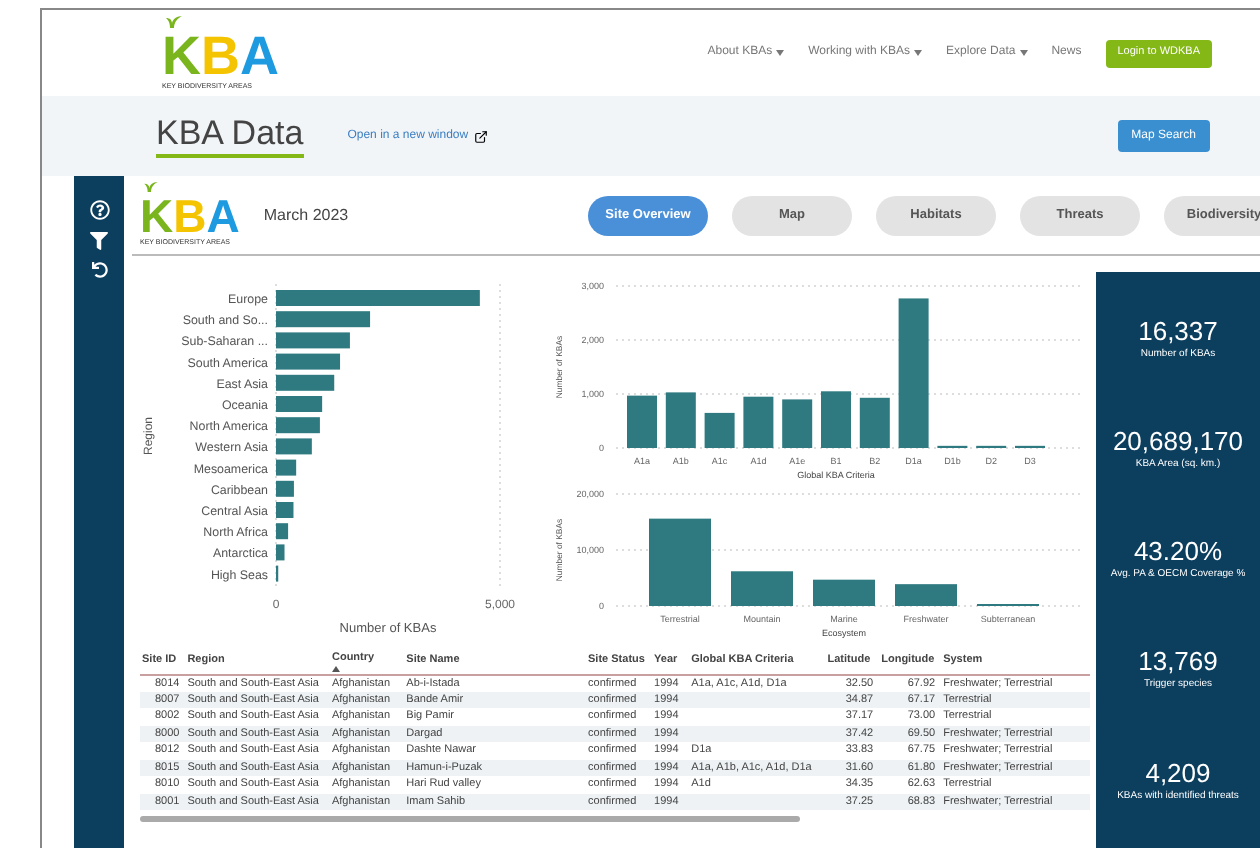  Describe the element at coordinates (1178, 552) in the screenshot. I see `kpi-value: 43.20%` at that location.